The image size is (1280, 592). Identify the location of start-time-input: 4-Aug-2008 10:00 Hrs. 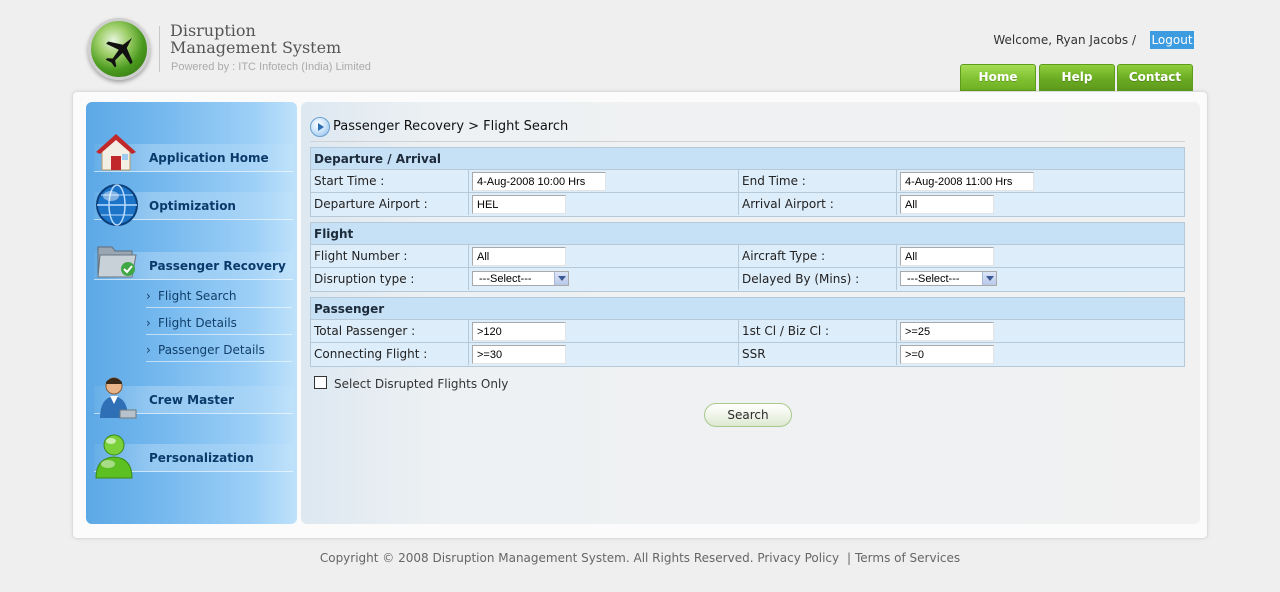
(539, 181).